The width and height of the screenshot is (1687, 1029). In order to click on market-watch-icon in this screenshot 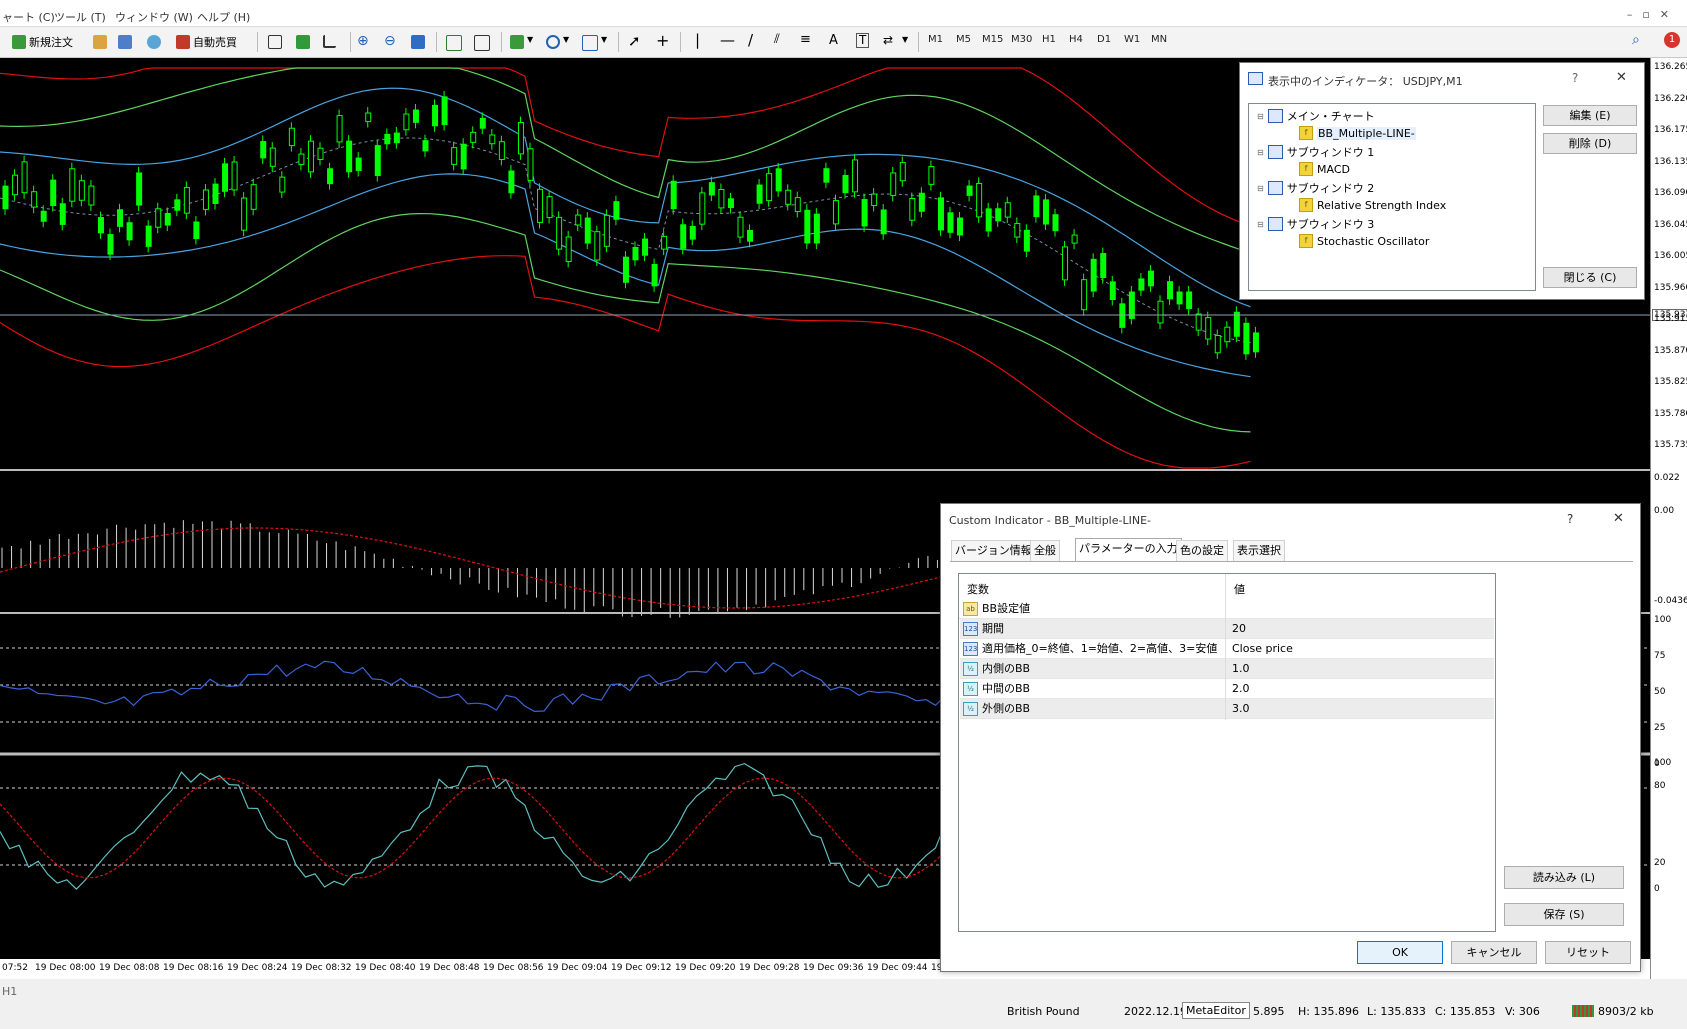, I will do `click(100, 42)`.